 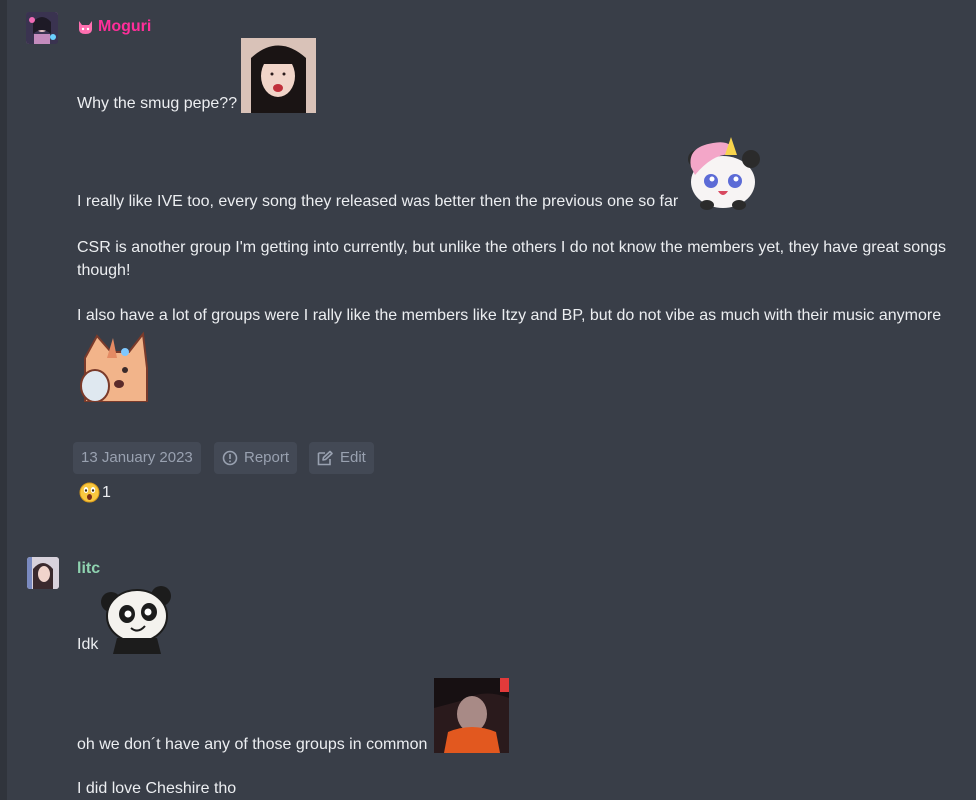 What do you see at coordinates (88, 644) in the screenshot?
I see `post-paragraph: Idk` at bounding box center [88, 644].